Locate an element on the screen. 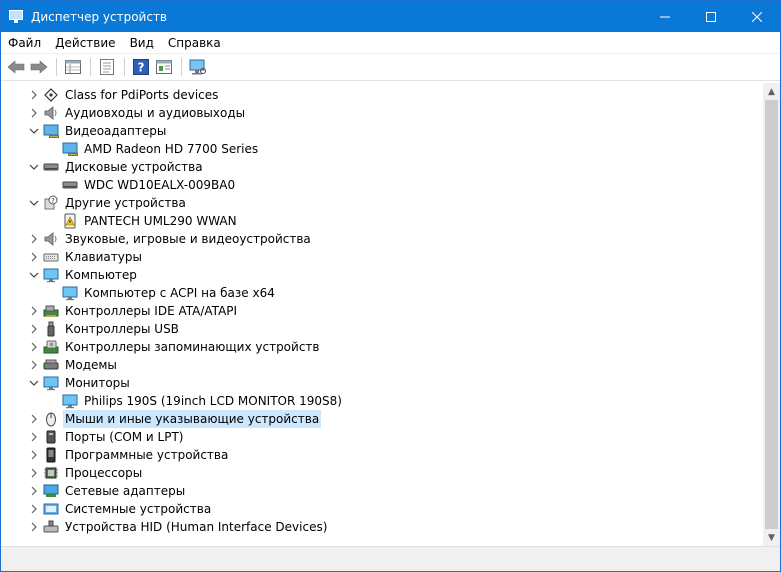 The height and width of the screenshot is (572, 781). tree-node: Philips 190S (19inch LCD MONITOR 190S8) is located at coordinates (354, 401).